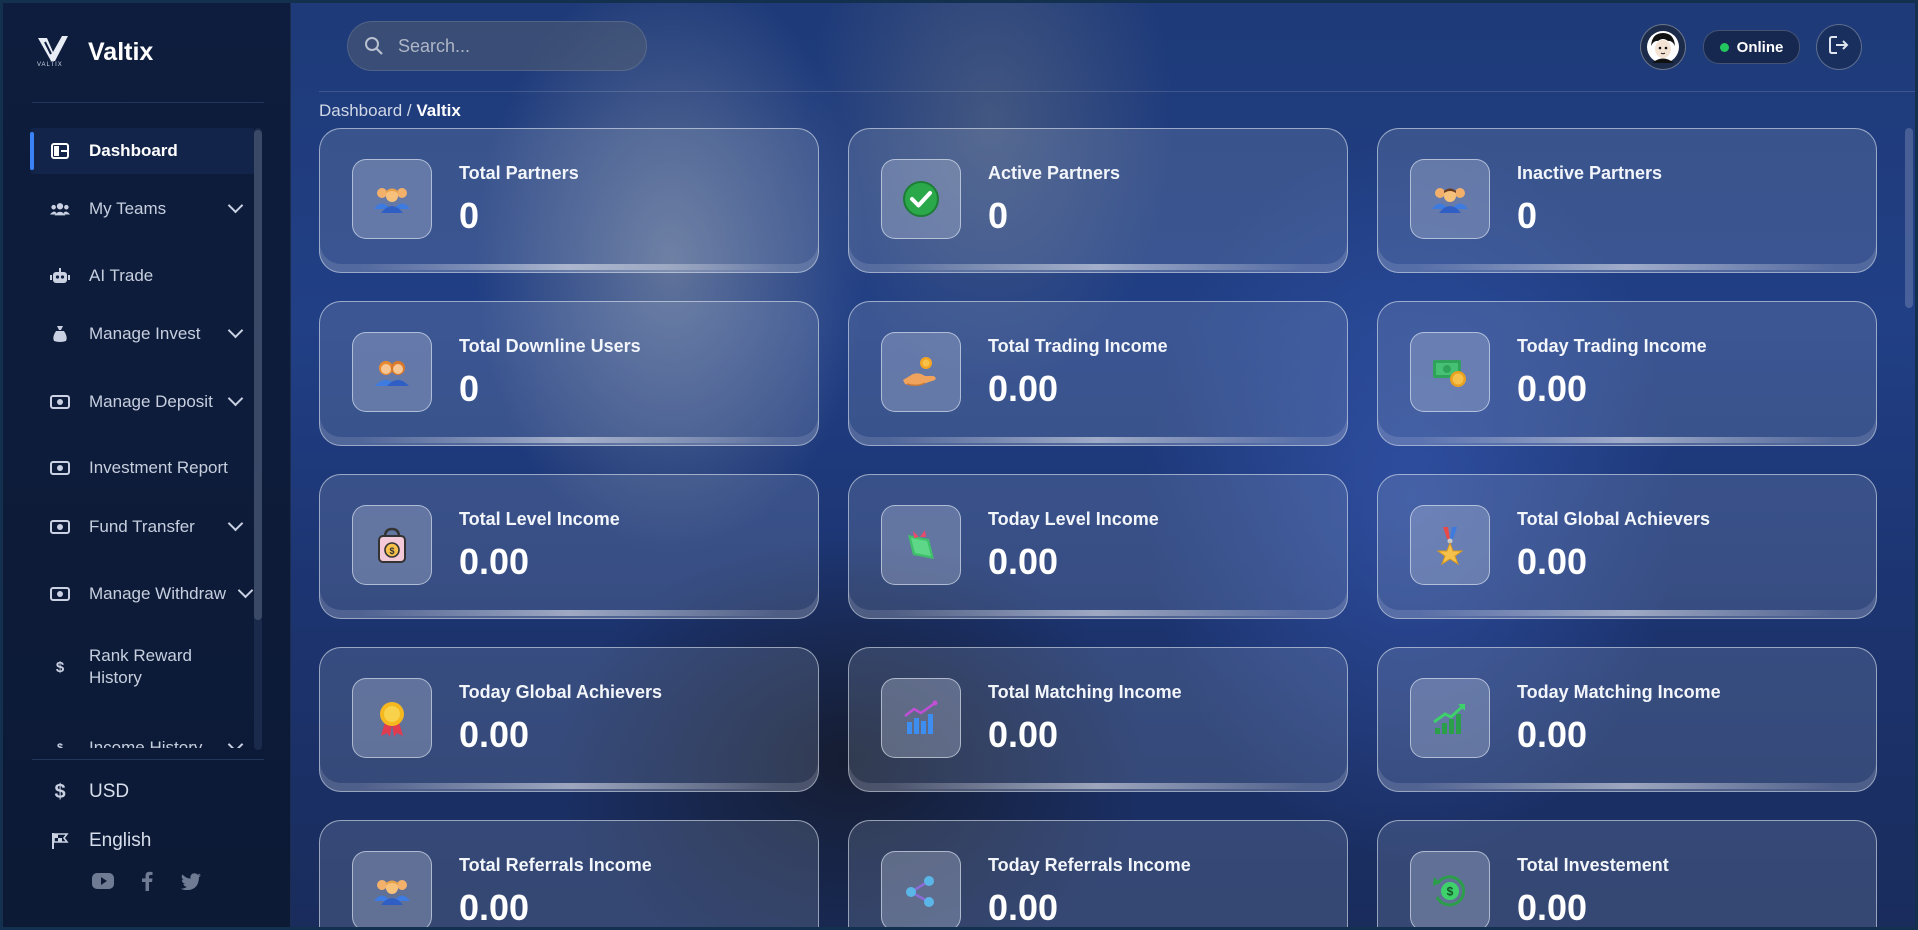 Image resolution: width=1918 pixels, height=930 pixels. What do you see at coordinates (1614, 519) in the screenshot?
I see `card-title: Total Global Achievers` at bounding box center [1614, 519].